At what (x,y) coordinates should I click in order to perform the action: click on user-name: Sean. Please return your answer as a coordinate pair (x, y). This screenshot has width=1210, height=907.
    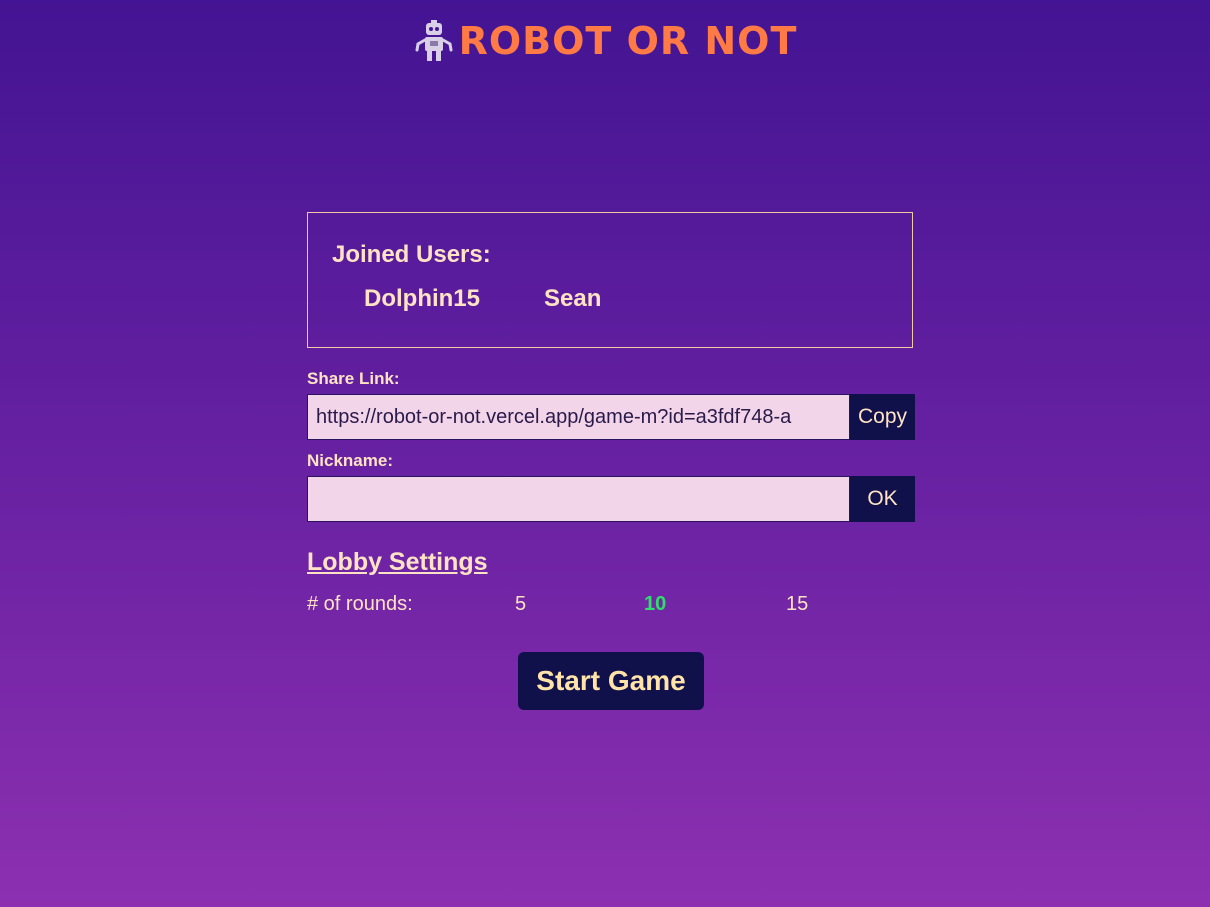
    Looking at the image, I should click on (573, 298).